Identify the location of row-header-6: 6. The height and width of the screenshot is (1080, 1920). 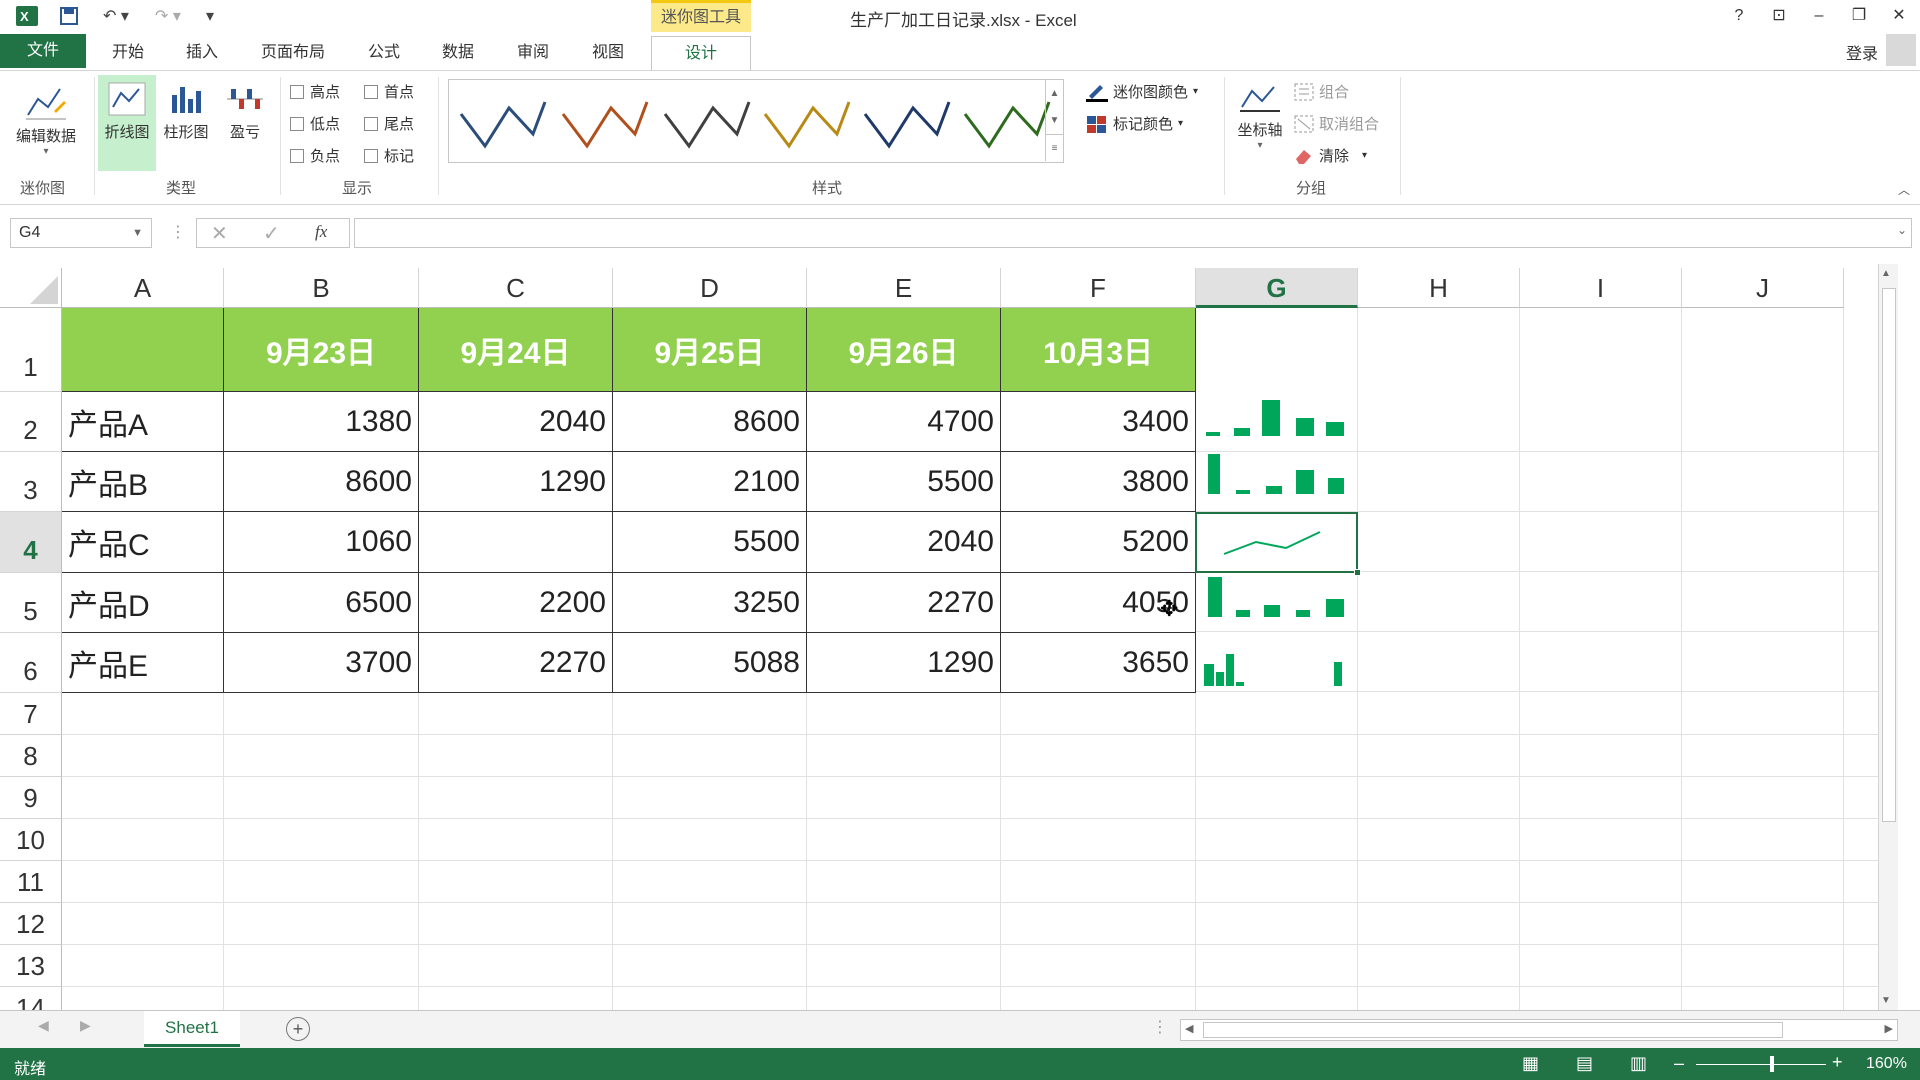
(31, 663).